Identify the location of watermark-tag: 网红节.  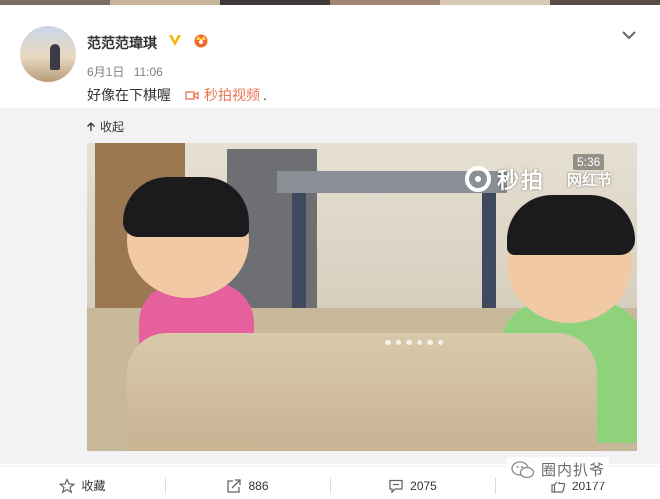
(590, 180).